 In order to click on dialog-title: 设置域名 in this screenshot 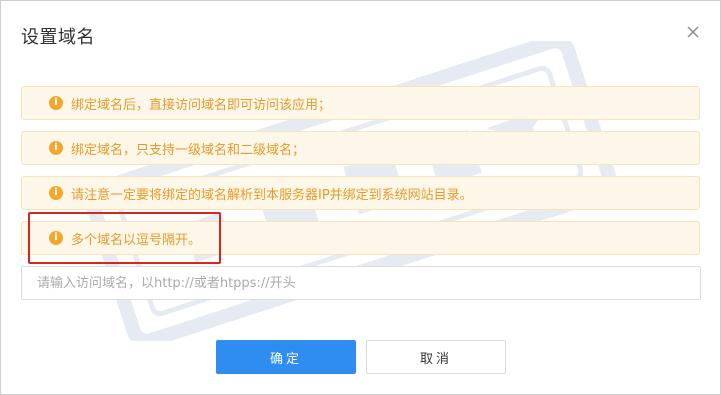, I will do `click(58, 37)`.